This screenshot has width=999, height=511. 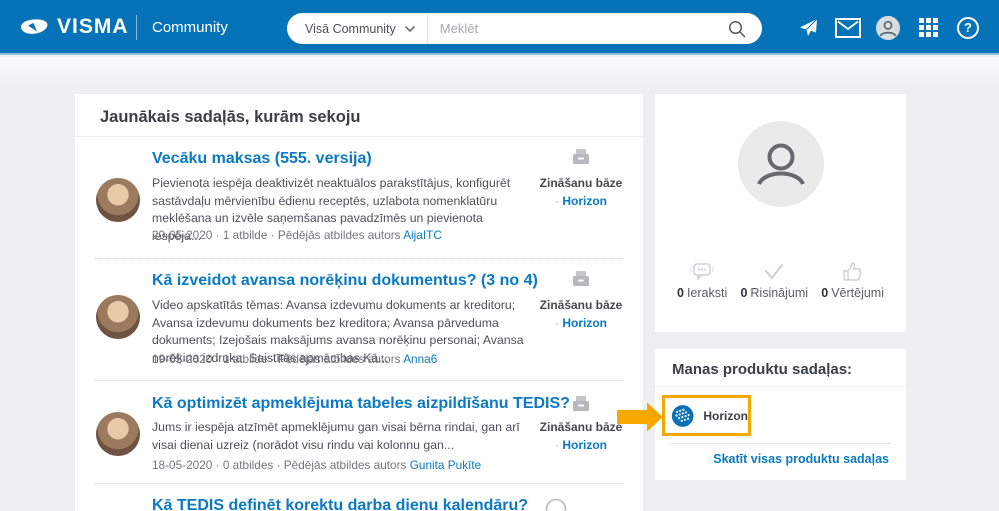 I want to click on thumbs-up-icon, so click(x=851, y=271).